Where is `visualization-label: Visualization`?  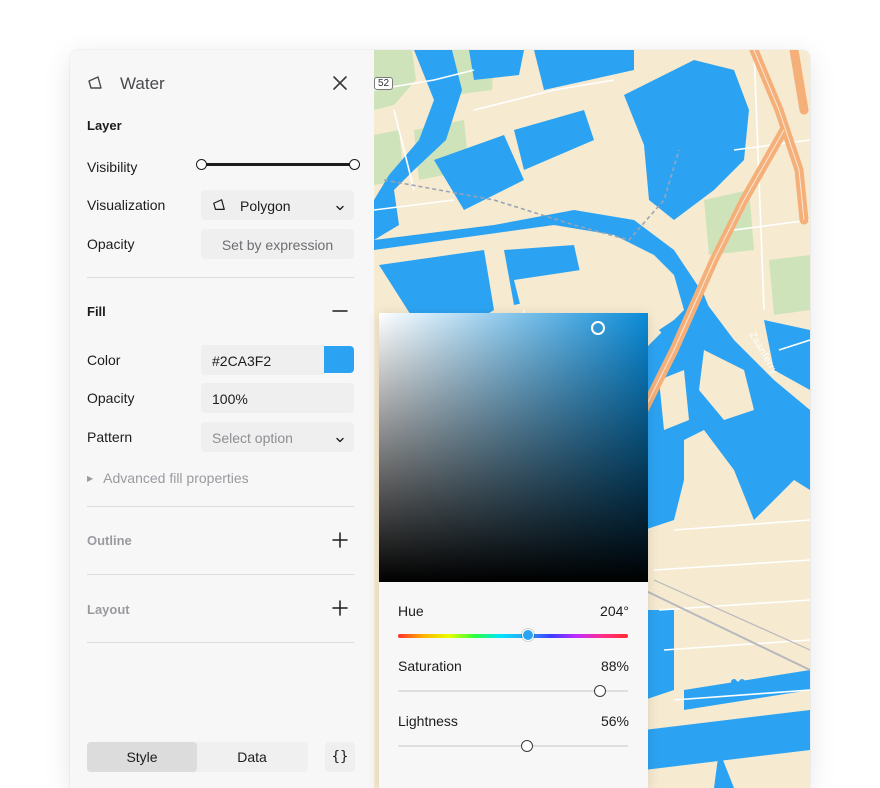
visualization-label: Visualization is located at coordinates (126, 205).